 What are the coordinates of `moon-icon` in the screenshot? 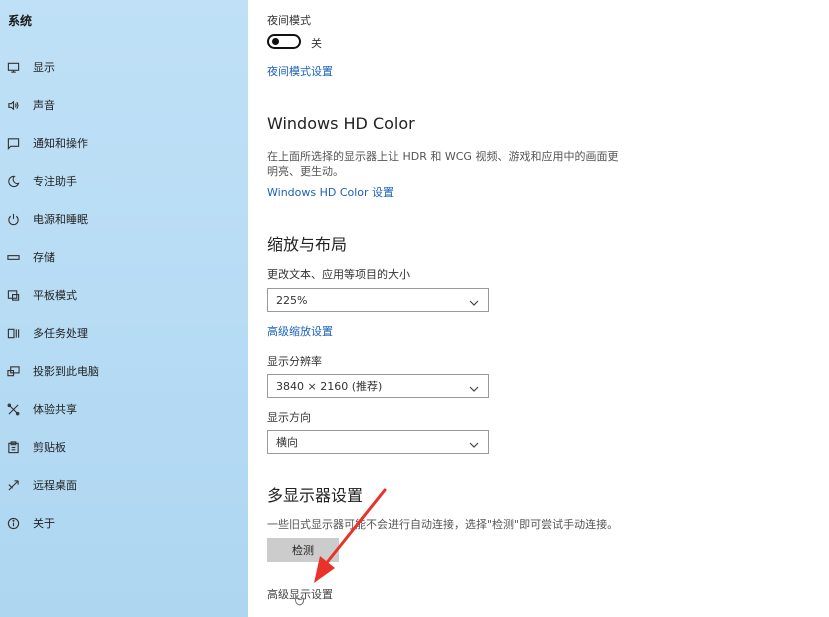 It's located at (13, 181).